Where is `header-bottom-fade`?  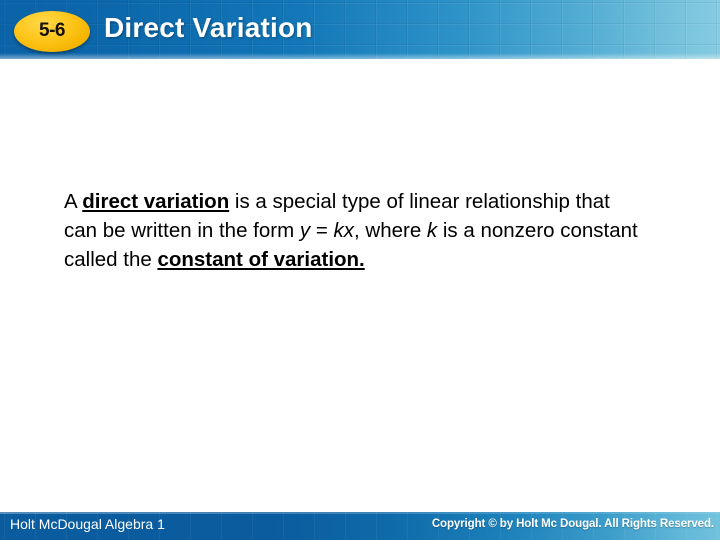 header-bottom-fade is located at coordinates (360, 56).